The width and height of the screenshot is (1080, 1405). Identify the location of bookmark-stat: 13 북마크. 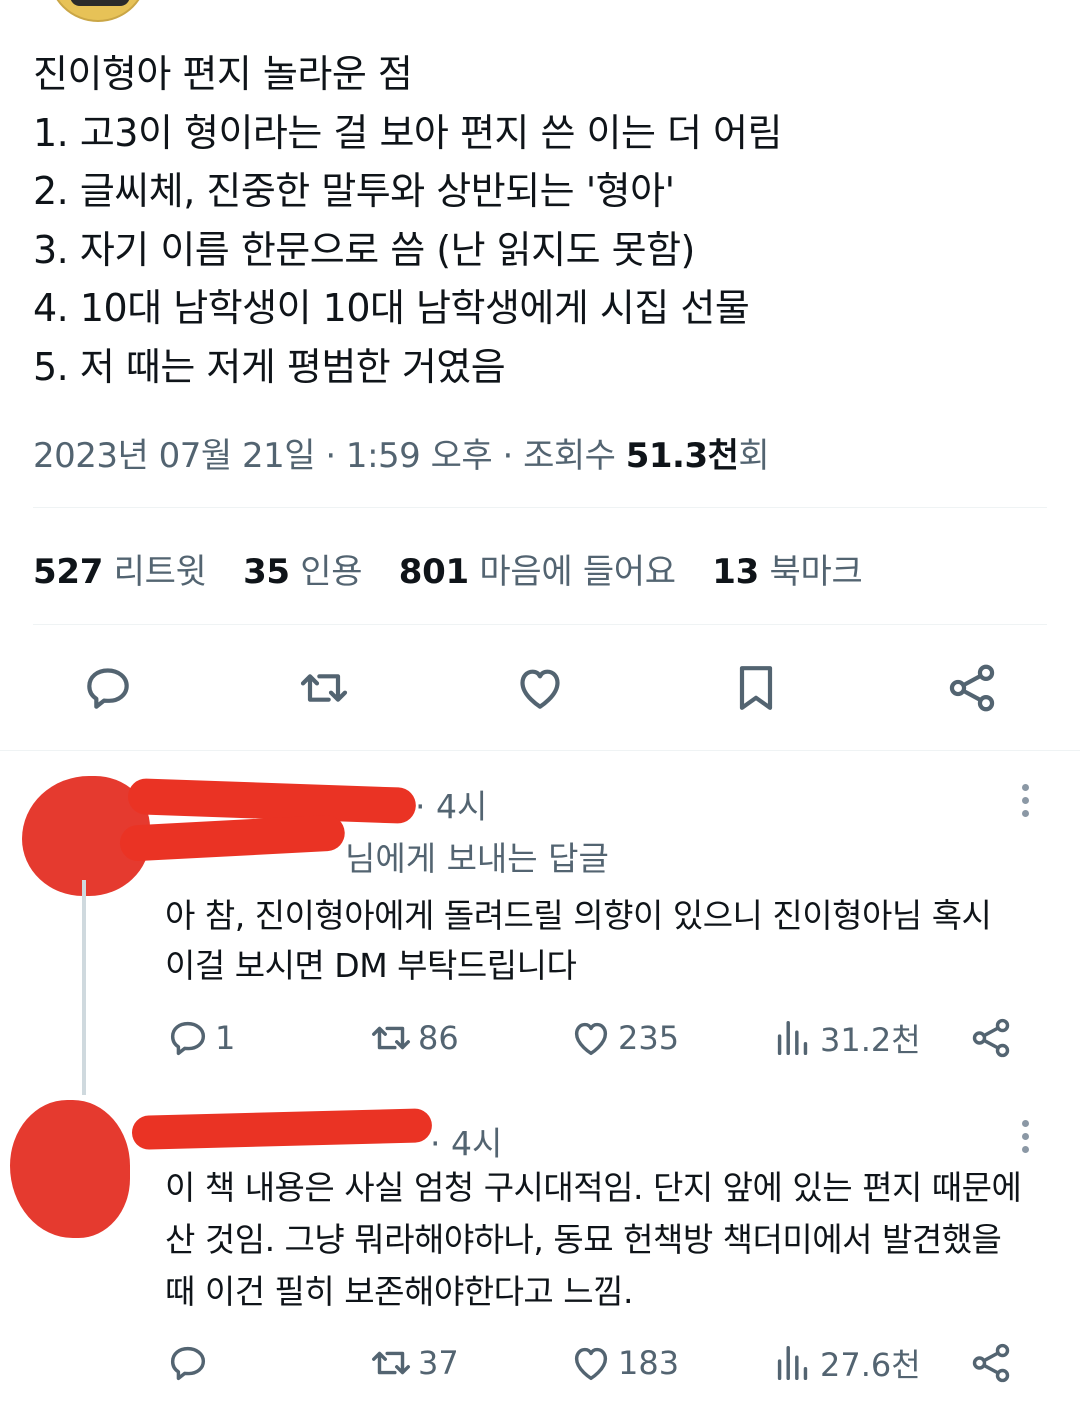
(787, 568).